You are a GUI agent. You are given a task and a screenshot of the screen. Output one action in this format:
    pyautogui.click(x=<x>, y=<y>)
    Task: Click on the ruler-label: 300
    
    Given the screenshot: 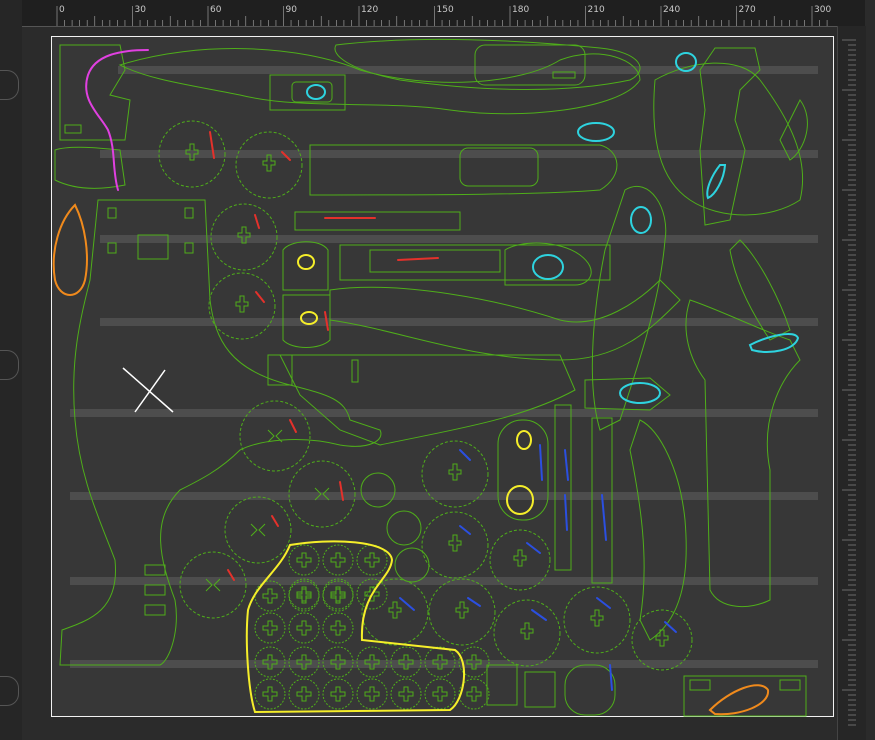 What is the action you would take?
    pyautogui.click(x=822, y=10)
    